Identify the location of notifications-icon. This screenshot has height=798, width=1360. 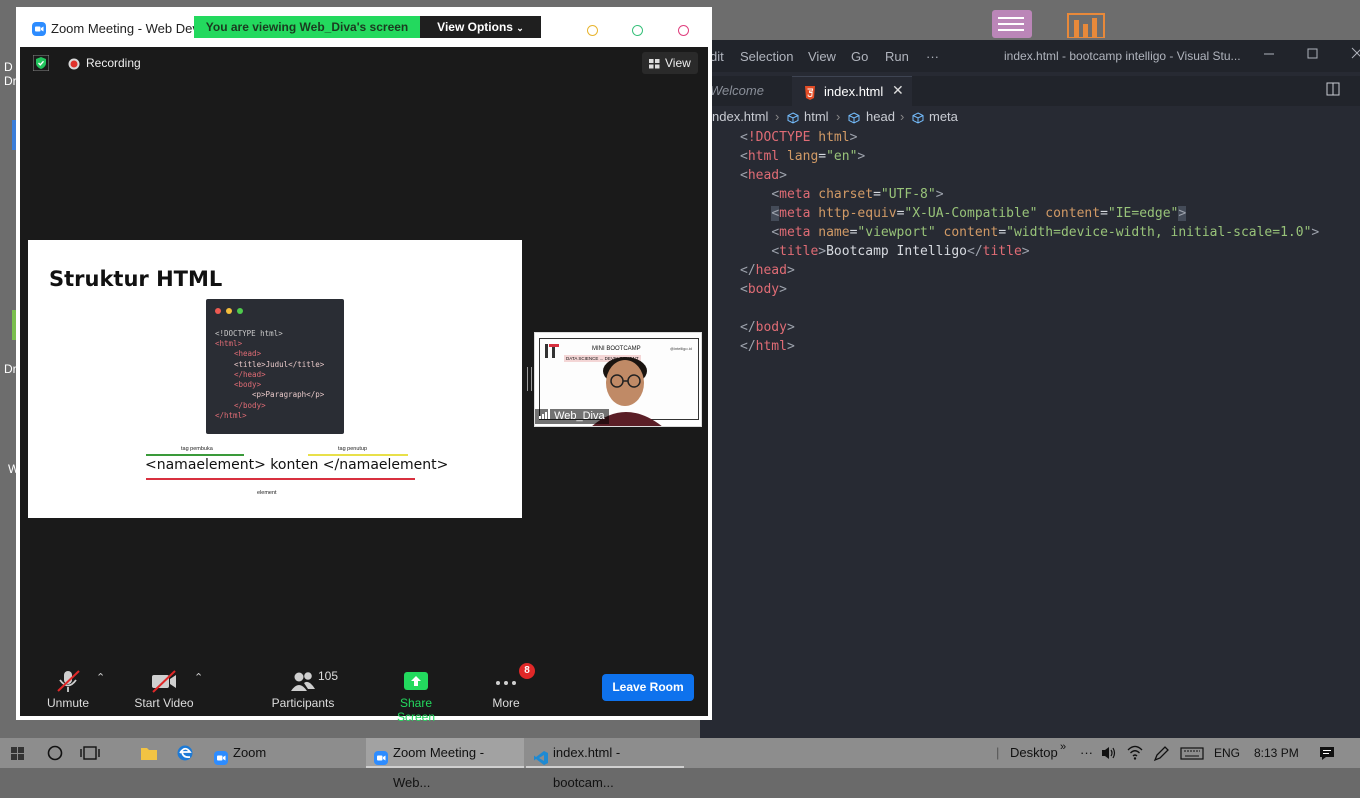
(1327, 753).